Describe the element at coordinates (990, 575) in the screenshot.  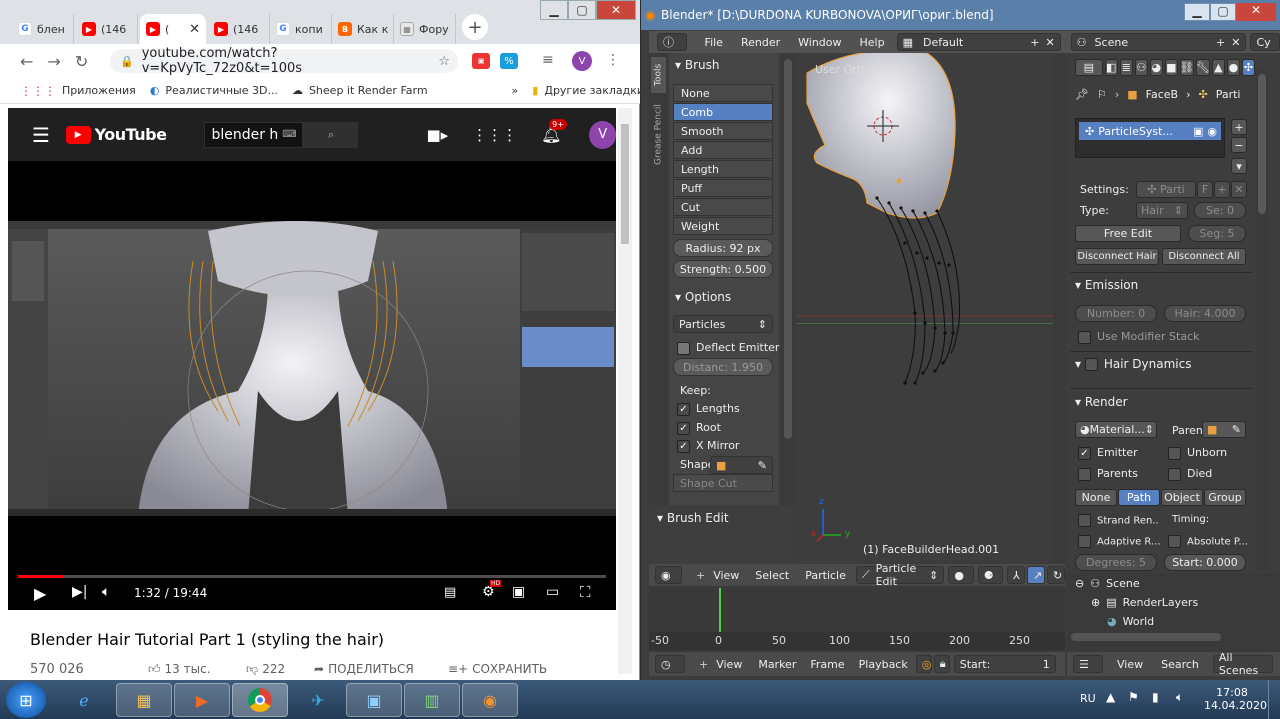
I see `pivot-icon: ⚈` at that location.